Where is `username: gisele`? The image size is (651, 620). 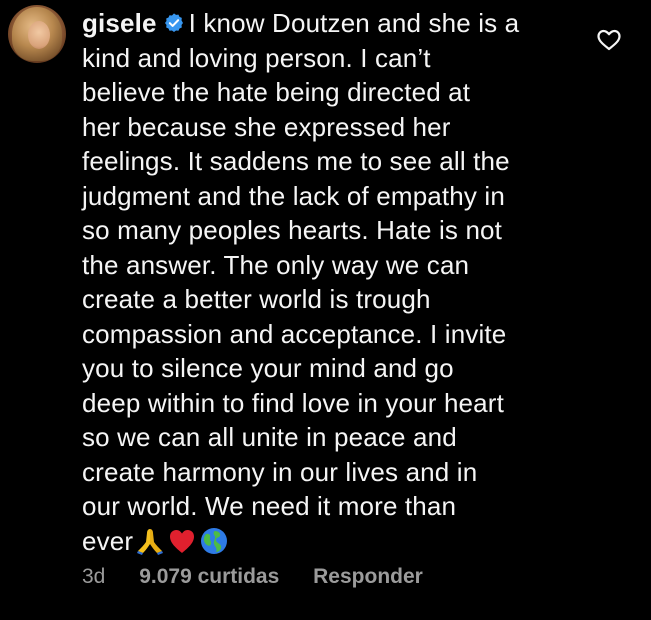 username: gisele is located at coordinates (119, 23).